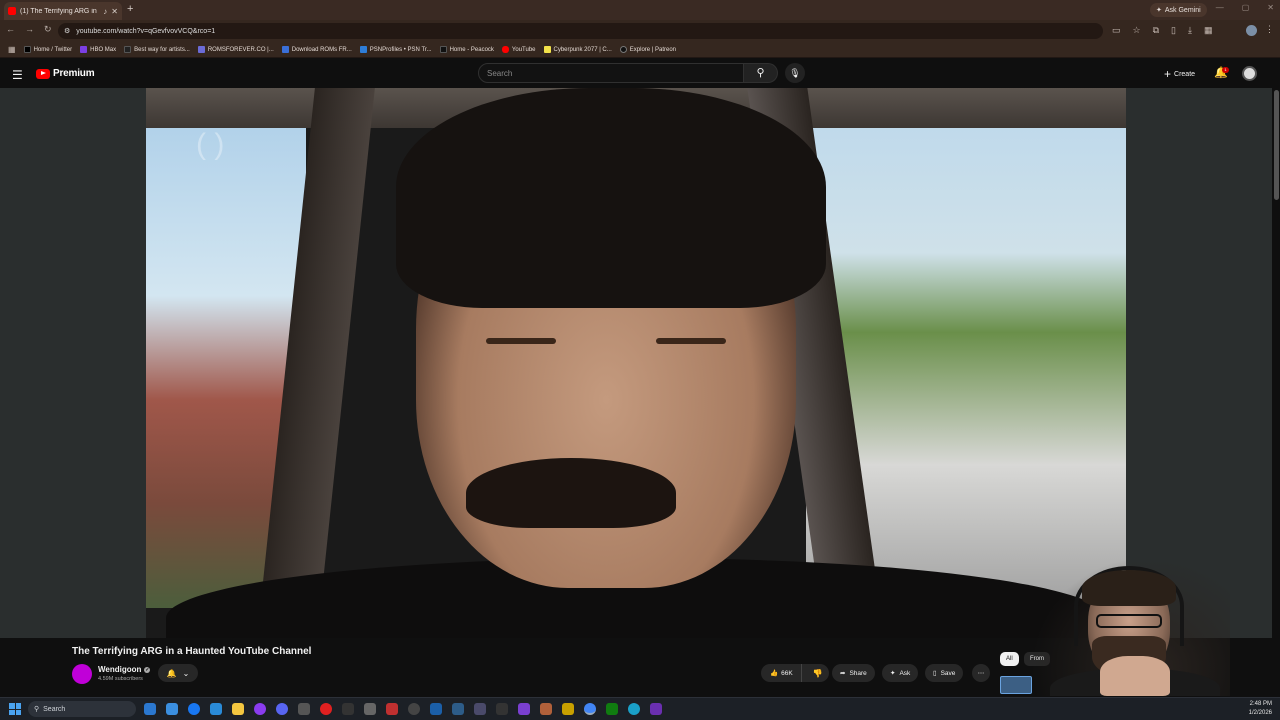 Image resolution: width=1280 pixels, height=720 pixels. I want to click on download-icon: ⤓, so click(1190, 30).